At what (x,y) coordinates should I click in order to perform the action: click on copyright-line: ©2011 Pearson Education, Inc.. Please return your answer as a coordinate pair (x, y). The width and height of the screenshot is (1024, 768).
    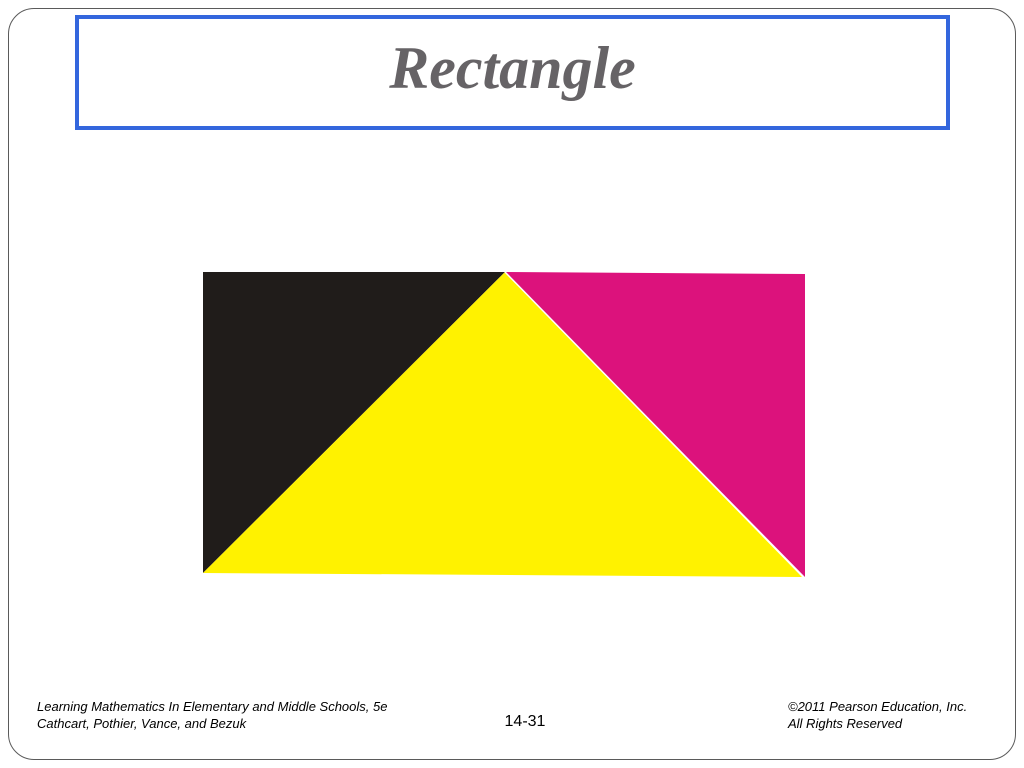
    Looking at the image, I should click on (878, 706).